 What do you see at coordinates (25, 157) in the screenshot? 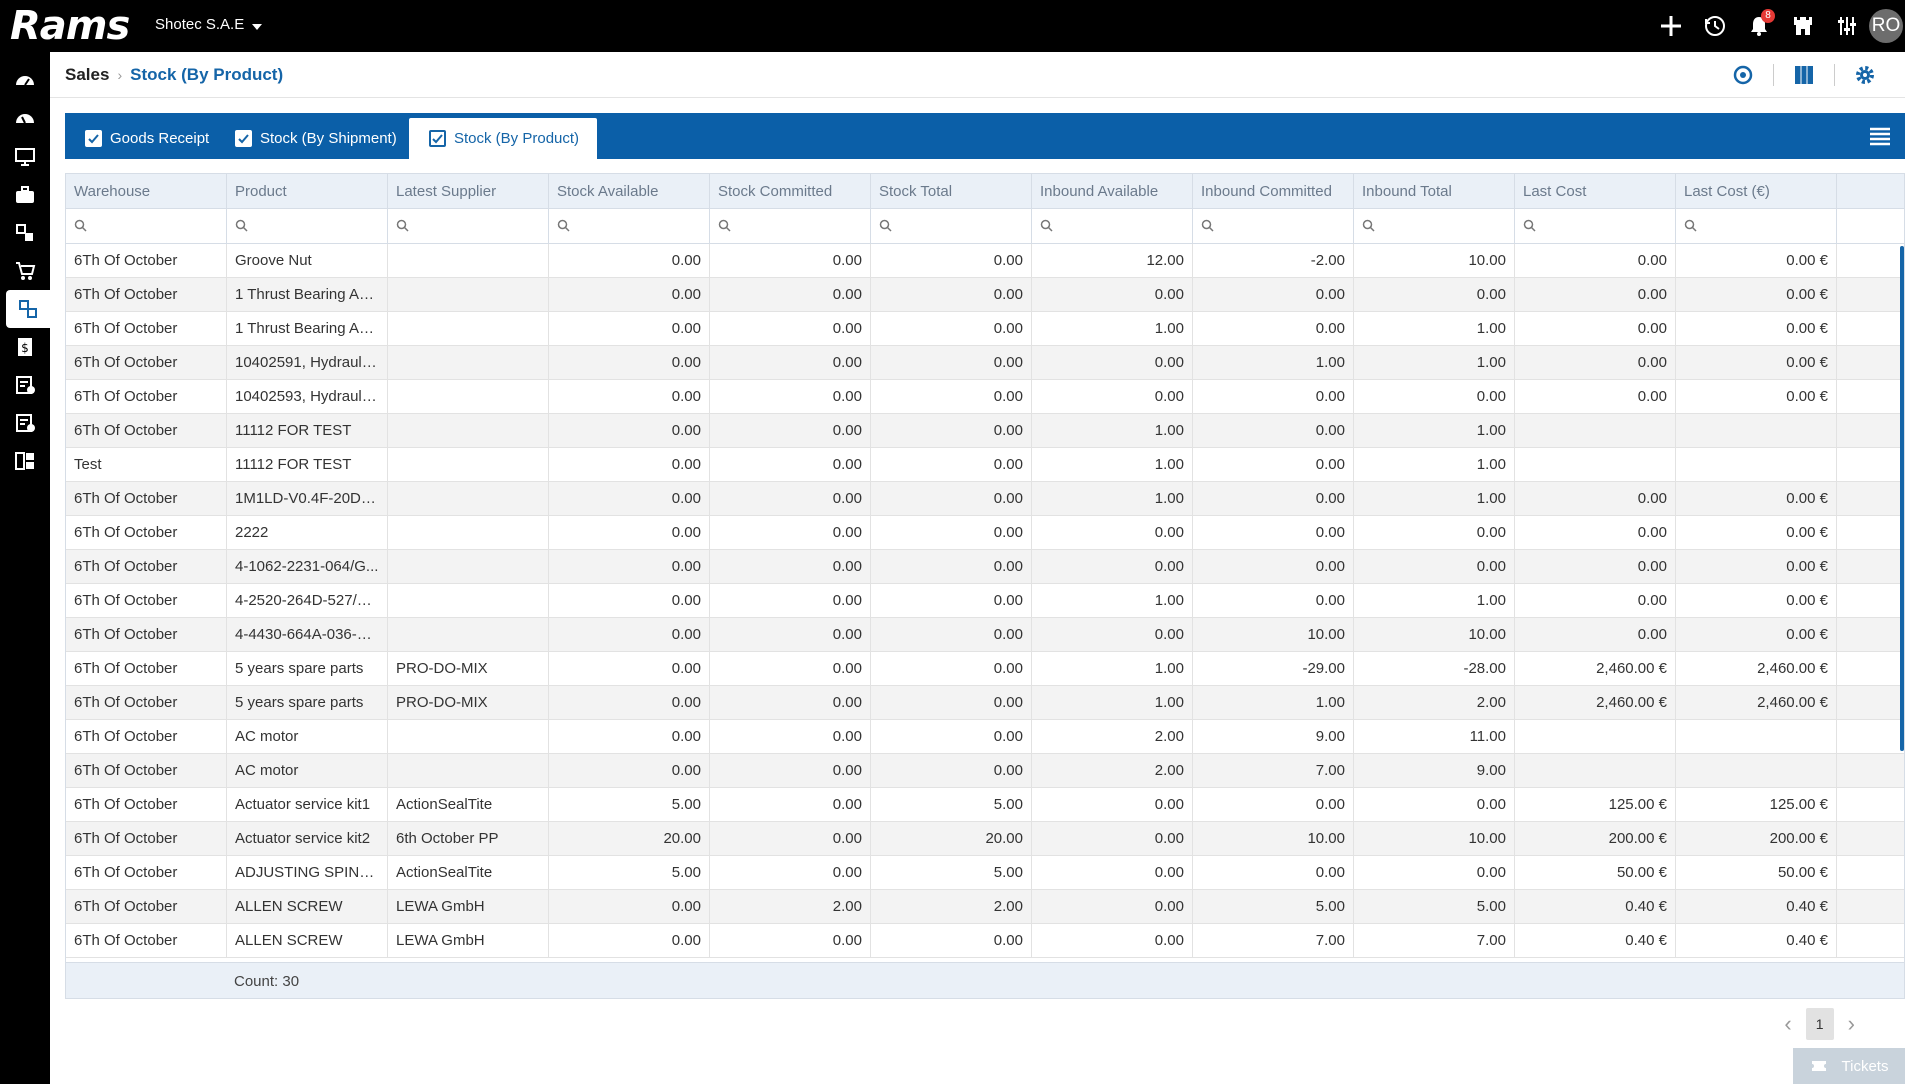
I see `sidebar-item-monitor` at bounding box center [25, 157].